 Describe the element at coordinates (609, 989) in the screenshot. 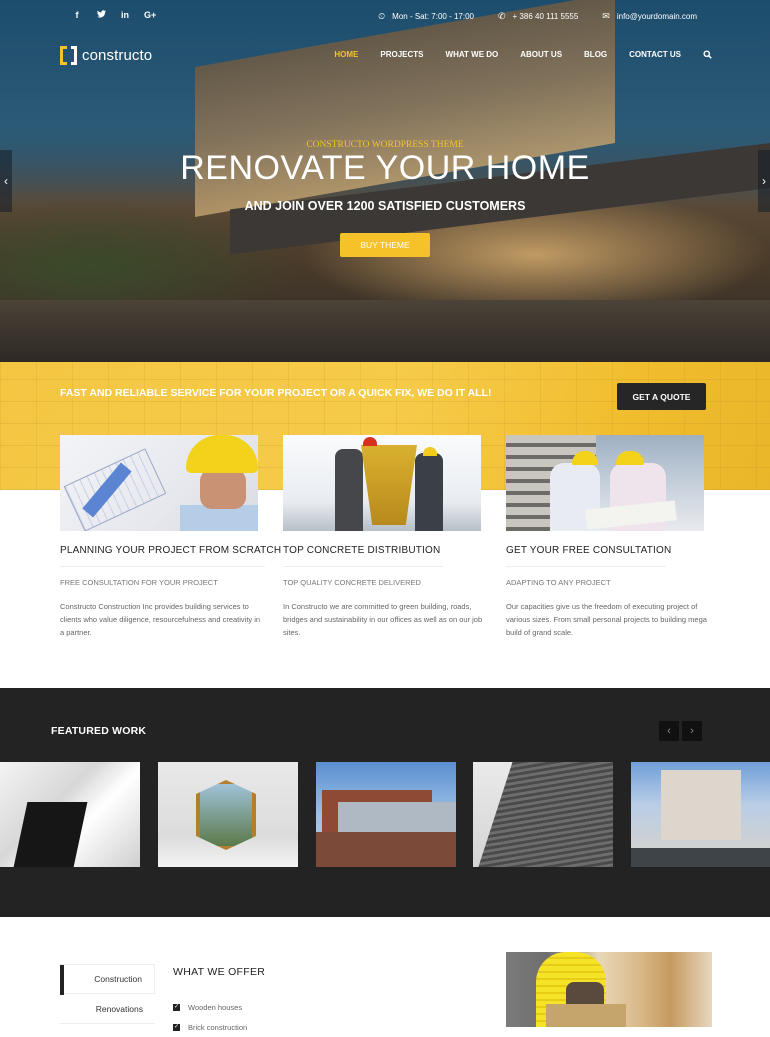

I see `offer-image-hardhat` at that location.